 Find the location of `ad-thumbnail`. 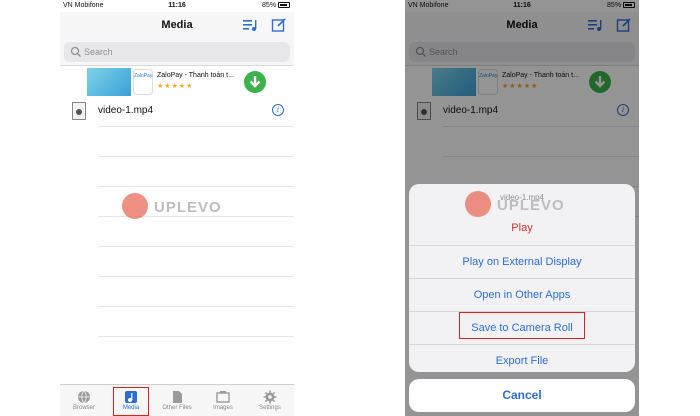

ad-thumbnail is located at coordinates (109, 82).